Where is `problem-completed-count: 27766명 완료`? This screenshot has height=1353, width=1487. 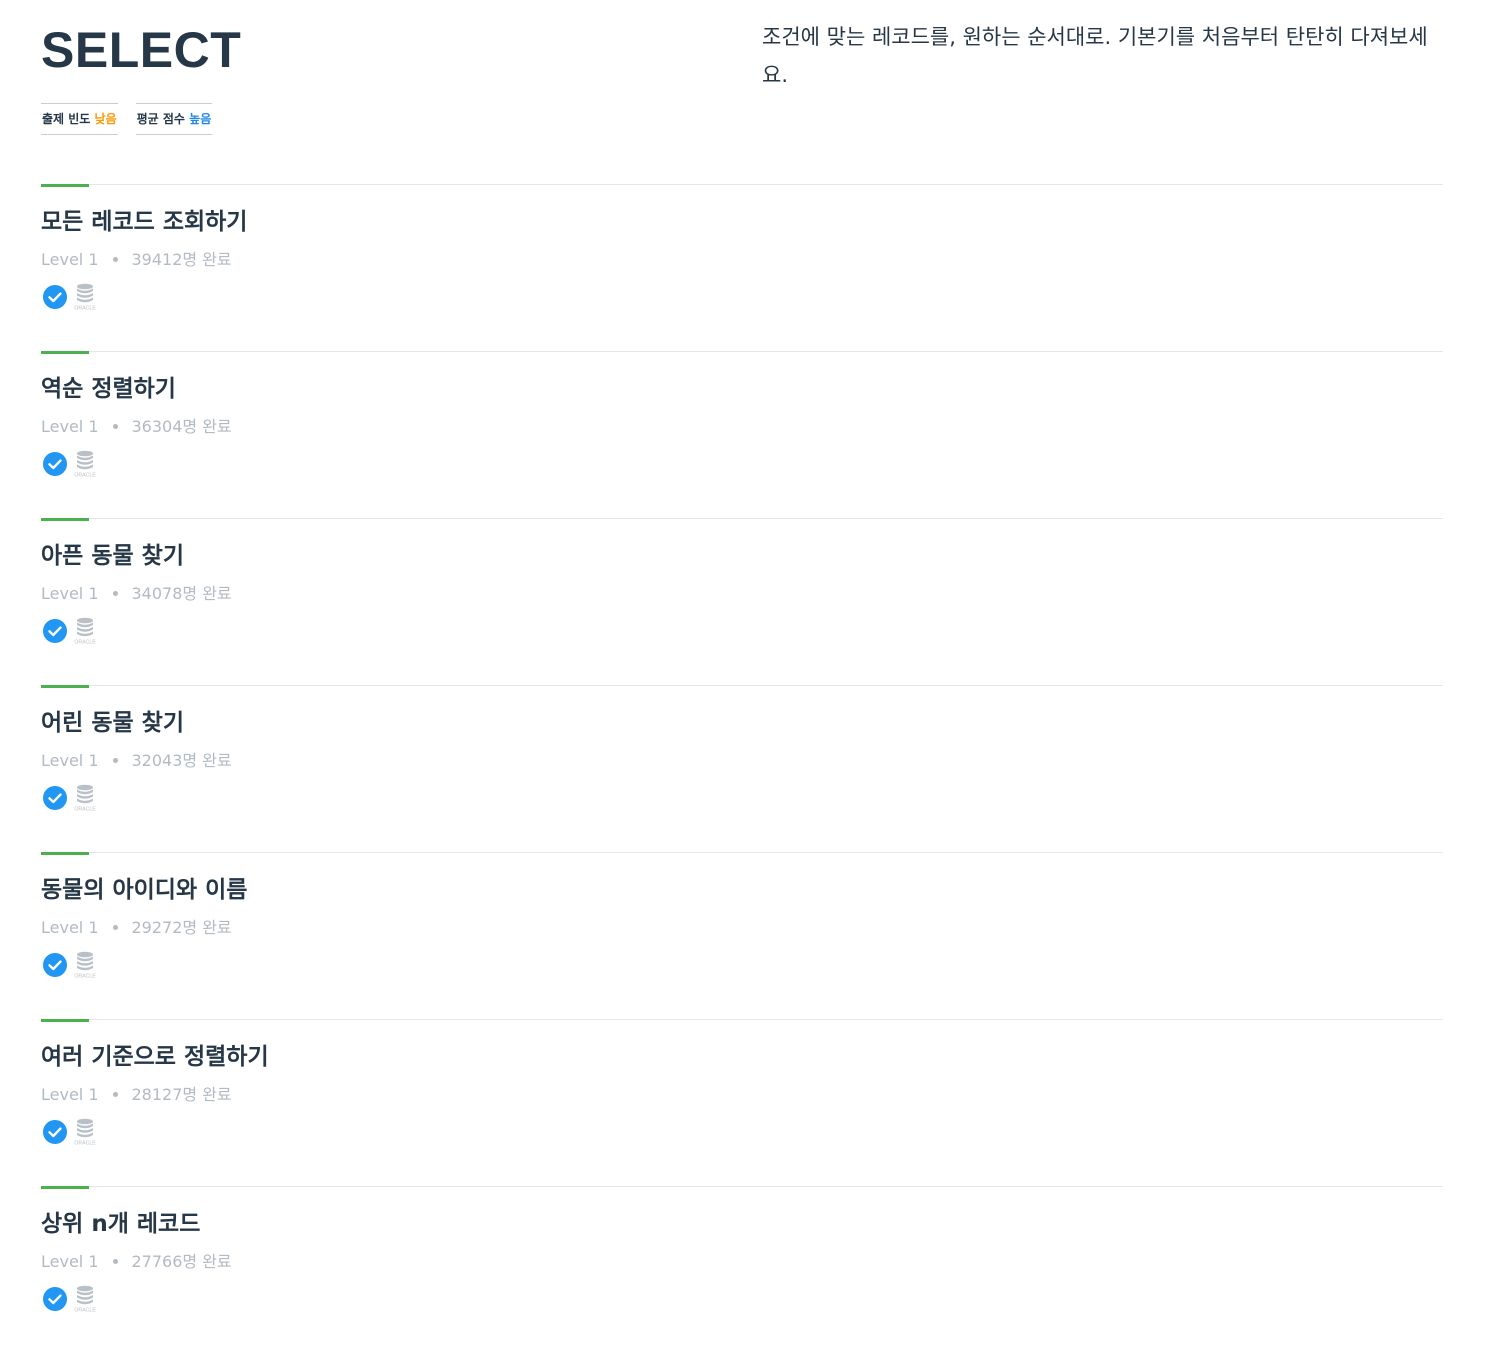
problem-completed-count: 27766명 완료 is located at coordinates (181, 1261).